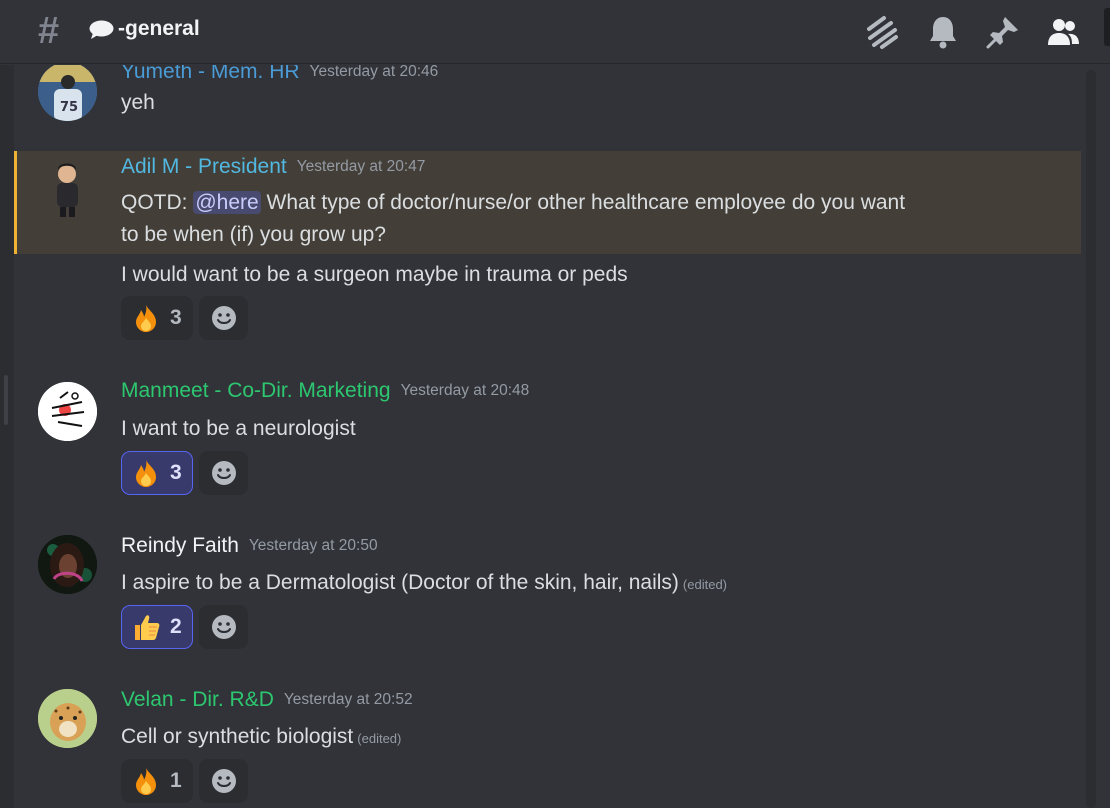  I want to click on message-author: Adil M - President Yesterday at 20:47, so click(273, 167).